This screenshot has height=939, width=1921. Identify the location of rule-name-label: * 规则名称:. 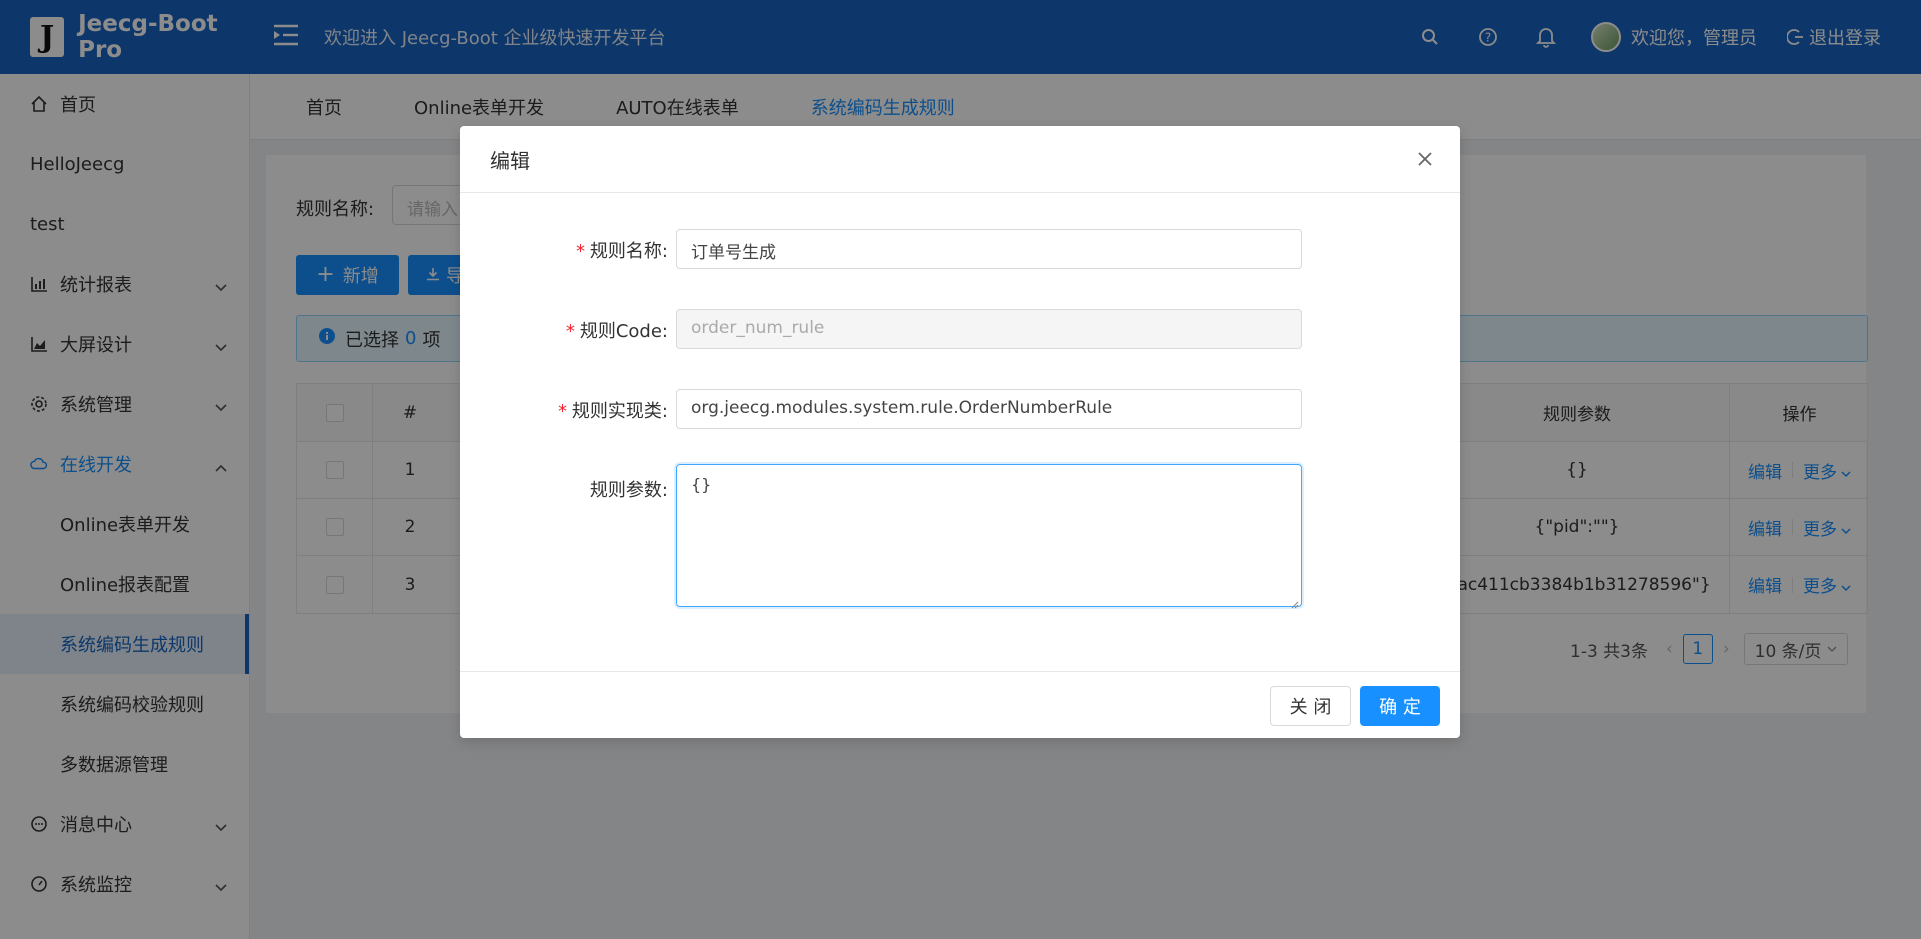
(621, 251).